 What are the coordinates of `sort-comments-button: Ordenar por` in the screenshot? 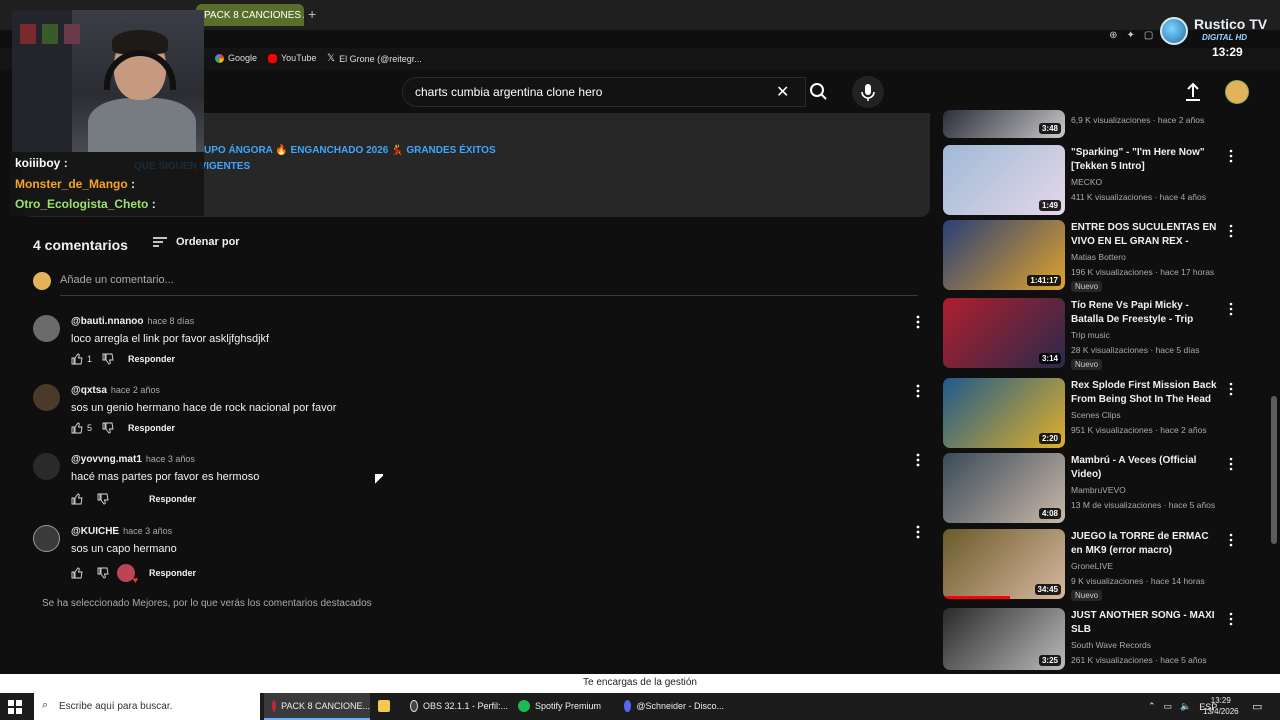 It's located at (196, 242).